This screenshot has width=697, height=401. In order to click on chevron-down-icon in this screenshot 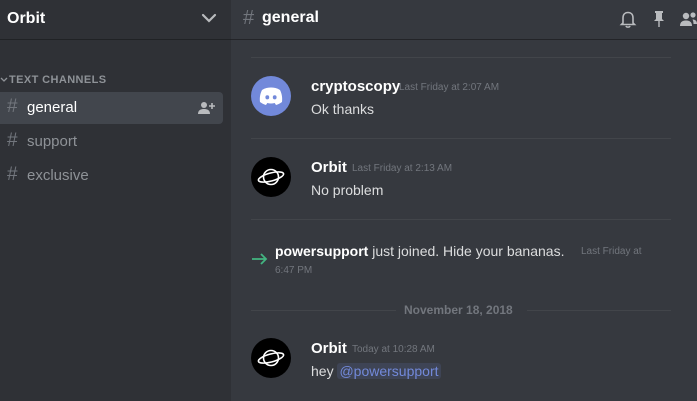, I will do `click(209, 18)`.